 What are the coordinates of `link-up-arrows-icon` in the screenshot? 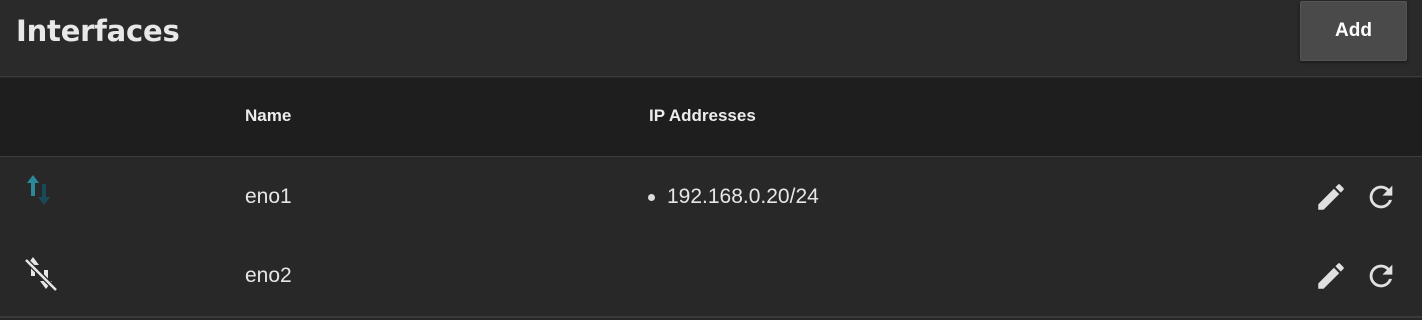 It's located at (42, 190).